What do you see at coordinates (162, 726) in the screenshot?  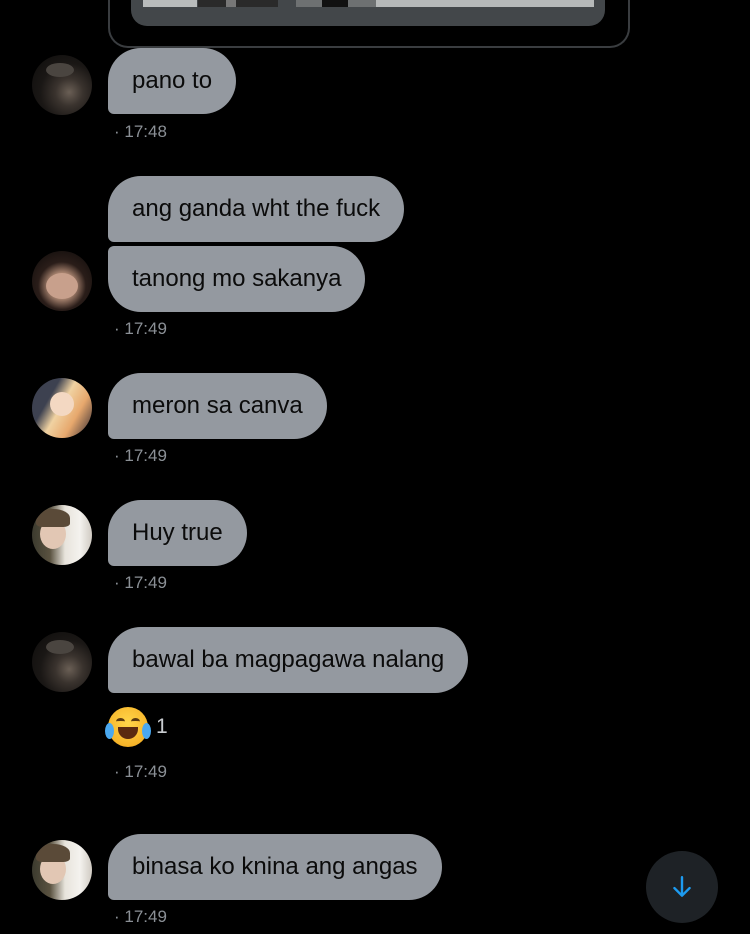 I see `reaction-count: 1` at bounding box center [162, 726].